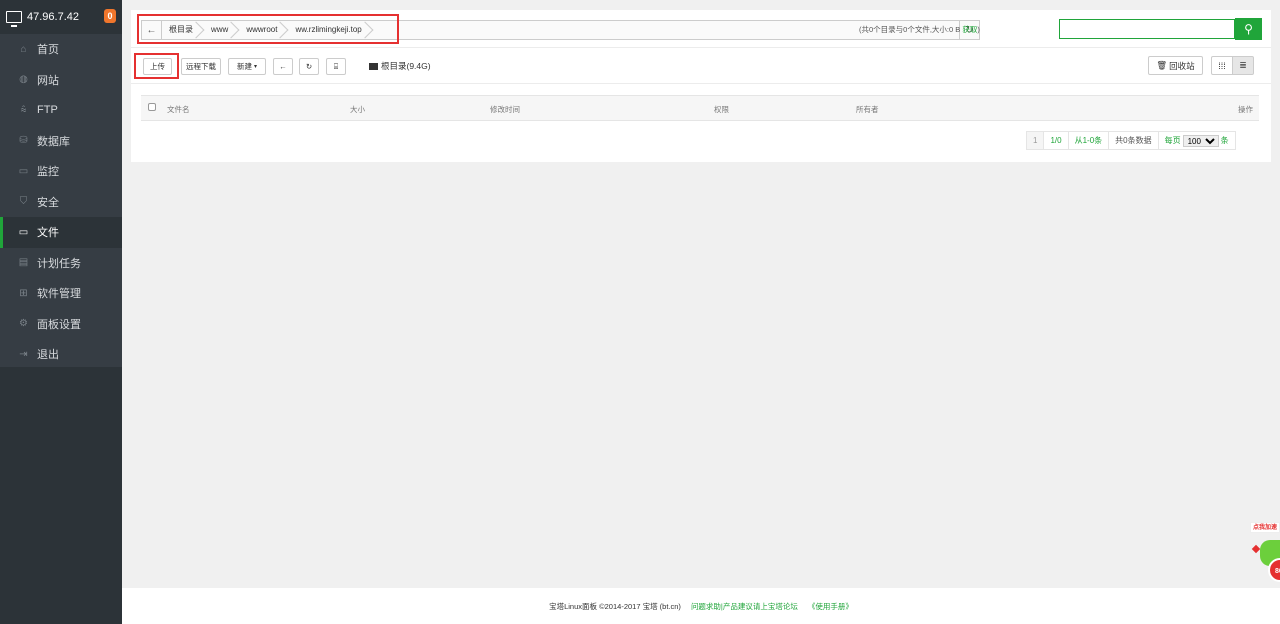  What do you see at coordinates (830, 606) in the screenshot?
I see `manual-link: 《使用手册》` at bounding box center [830, 606].